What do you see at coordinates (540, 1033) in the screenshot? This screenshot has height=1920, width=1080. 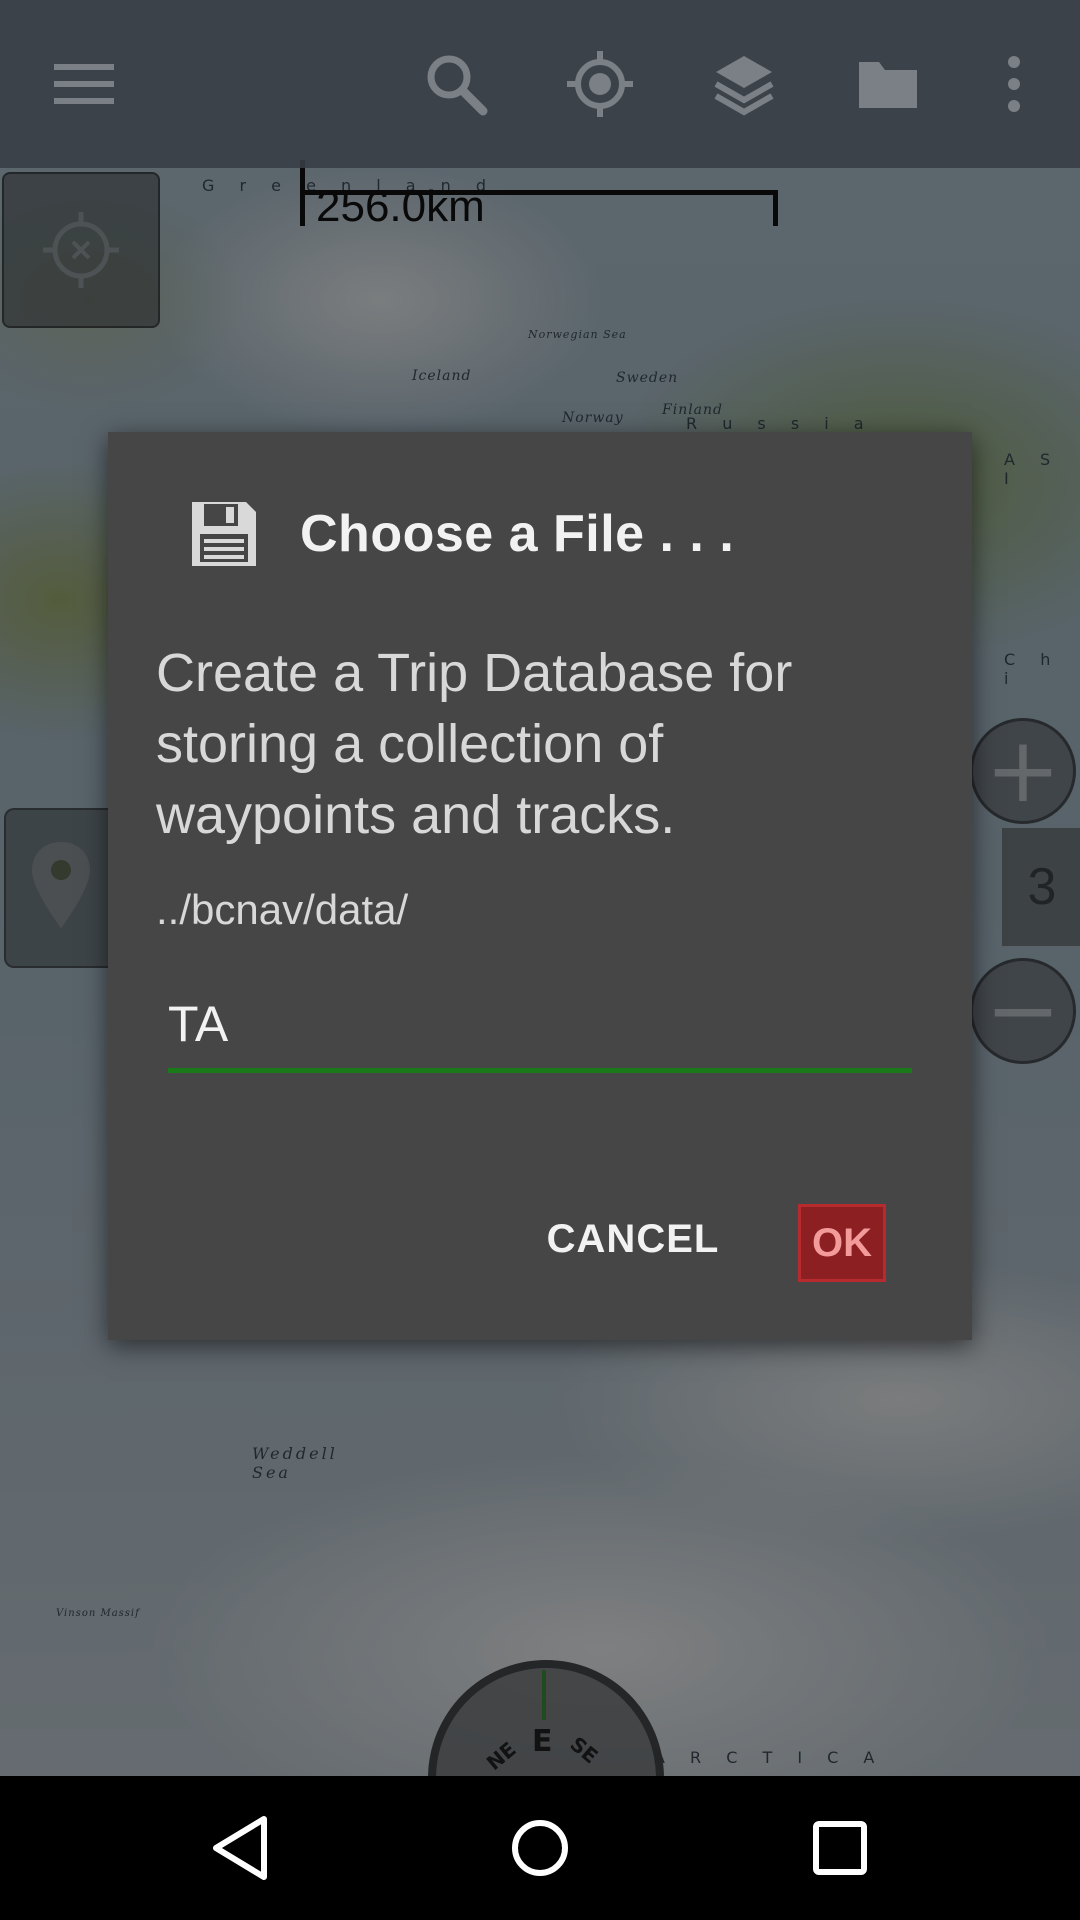 I see `filename-input` at bounding box center [540, 1033].